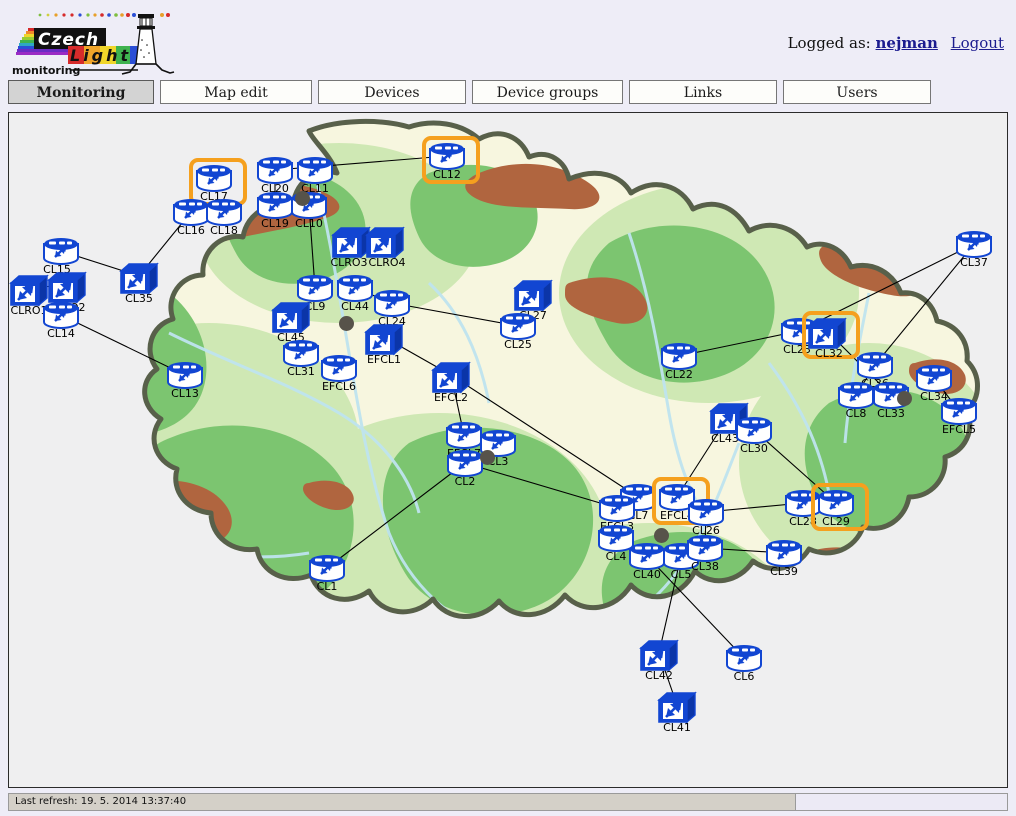 This screenshot has width=1016, height=816. I want to click on map-node-label: CL33, so click(891, 413).